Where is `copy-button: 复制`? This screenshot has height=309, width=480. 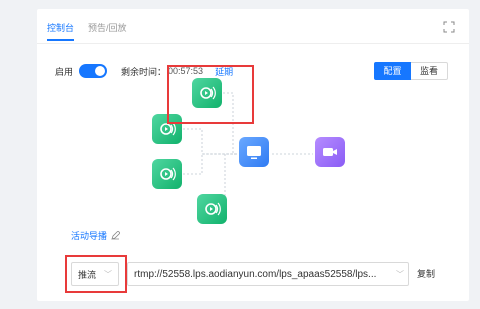
copy-button: 复制 is located at coordinates (426, 273).